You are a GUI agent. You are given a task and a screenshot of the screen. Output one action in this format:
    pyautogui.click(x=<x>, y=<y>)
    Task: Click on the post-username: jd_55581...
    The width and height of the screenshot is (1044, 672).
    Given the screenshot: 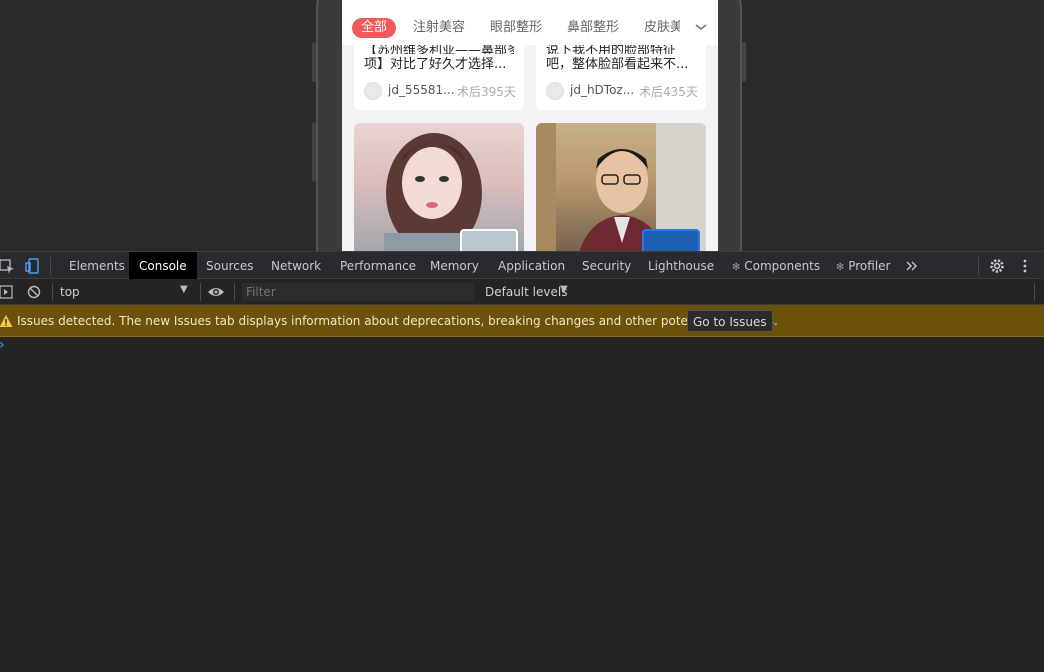 What is the action you would take?
    pyautogui.click(x=421, y=90)
    